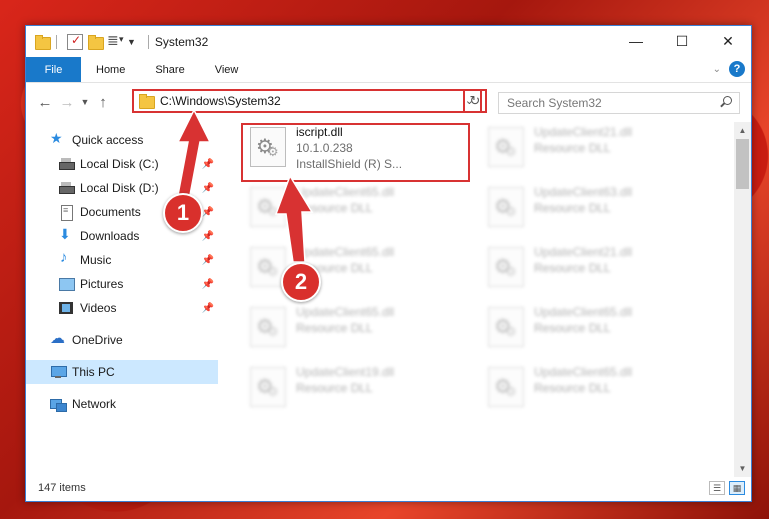 The height and width of the screenshot is (519, 769). I want to click on step2-arrow-icon, so click(294, 218).